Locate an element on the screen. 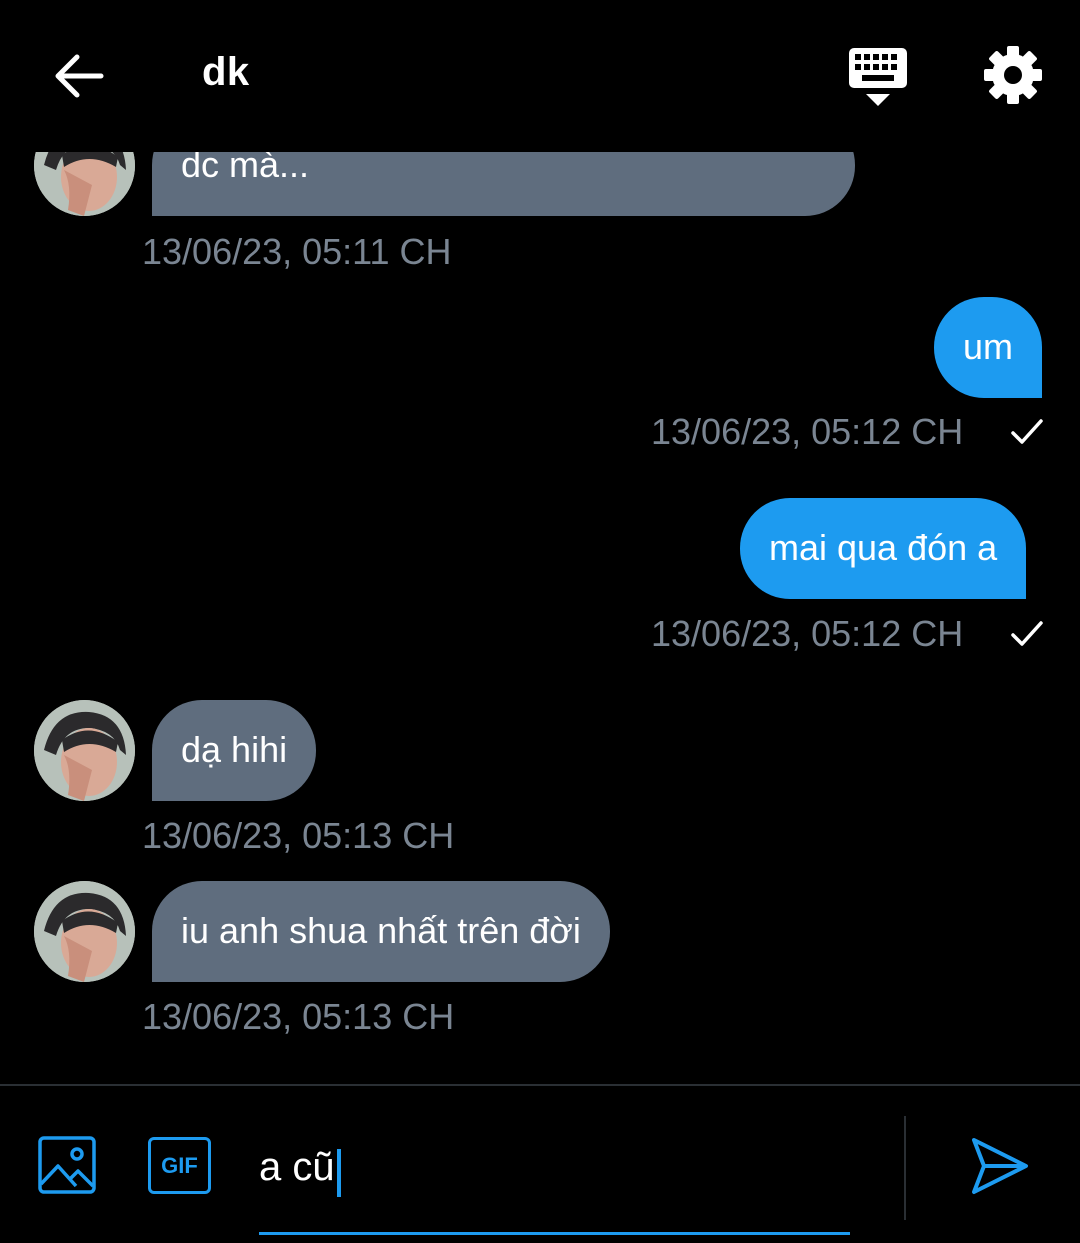 Image resolution: width=1080 pixels, height=1243 pixels. add-gif-button: GIF is located at coordinates (179, 1165).